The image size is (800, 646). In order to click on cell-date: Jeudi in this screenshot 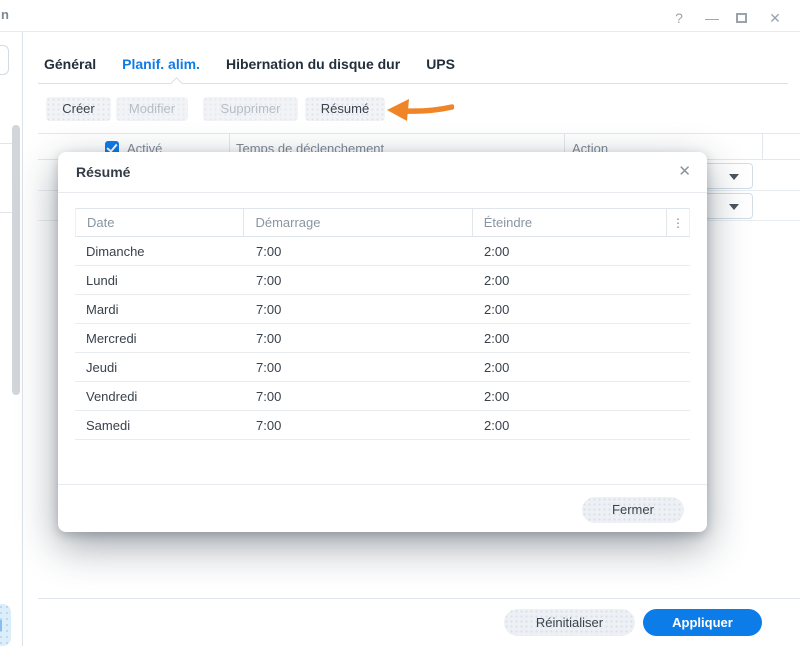, I will do `click(102, 367)`.